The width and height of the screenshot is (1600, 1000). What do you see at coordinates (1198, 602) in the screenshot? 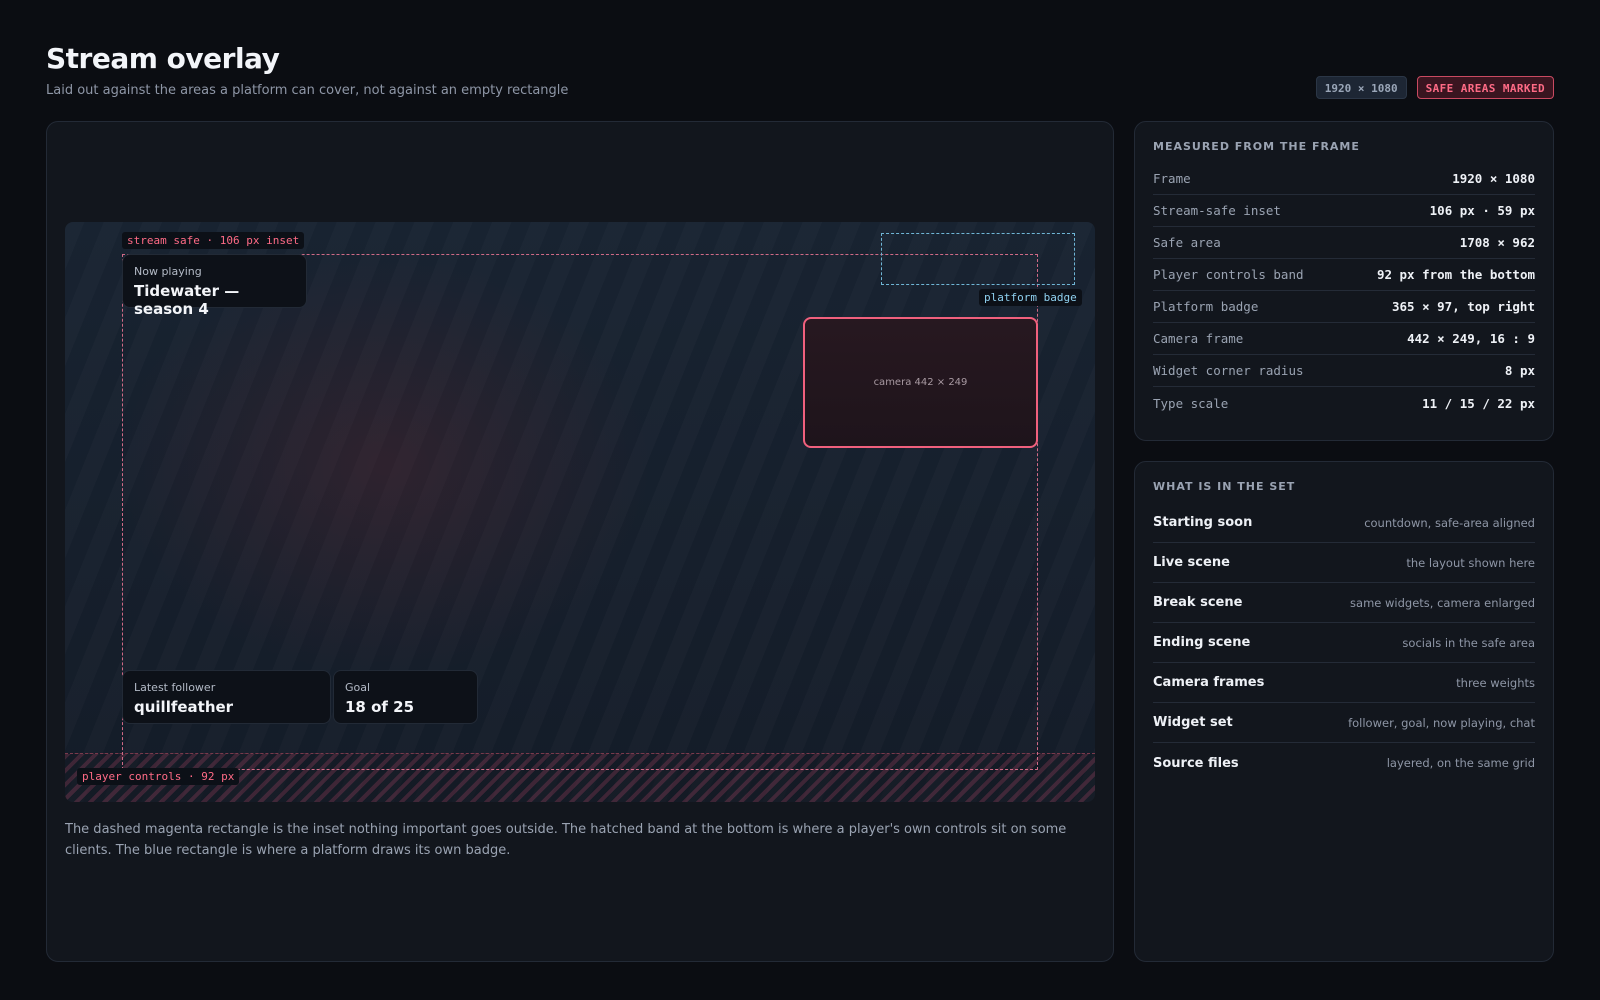
I see `set-item-name: Break scene` at bounding box center [1198, 602].